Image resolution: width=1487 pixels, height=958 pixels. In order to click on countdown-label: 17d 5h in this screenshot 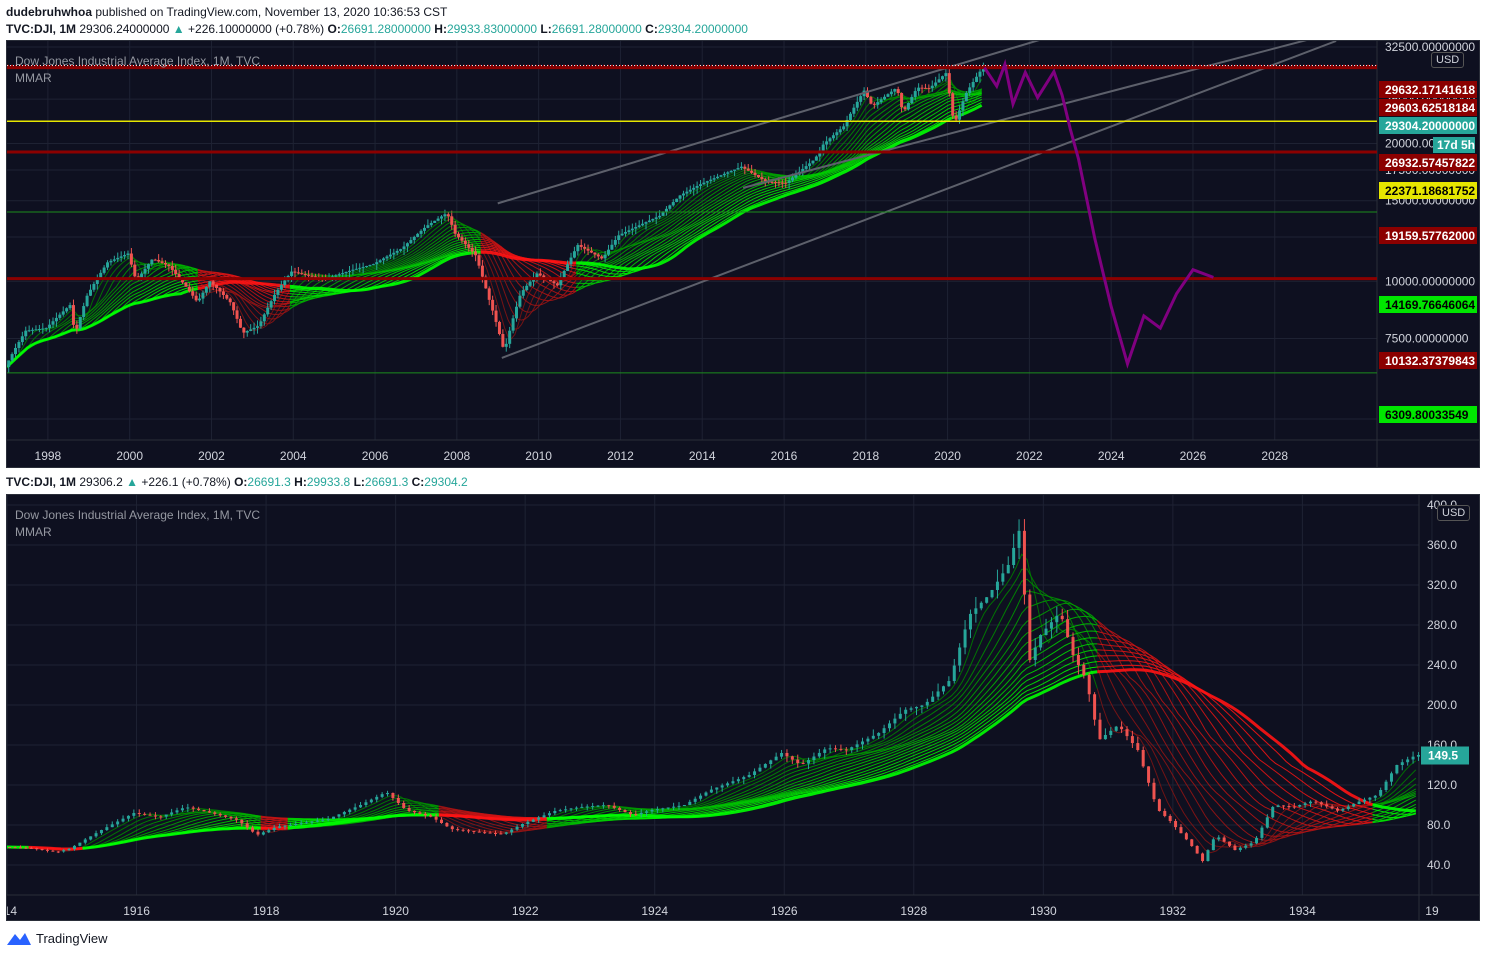, I will do `click(1456, 145)`.